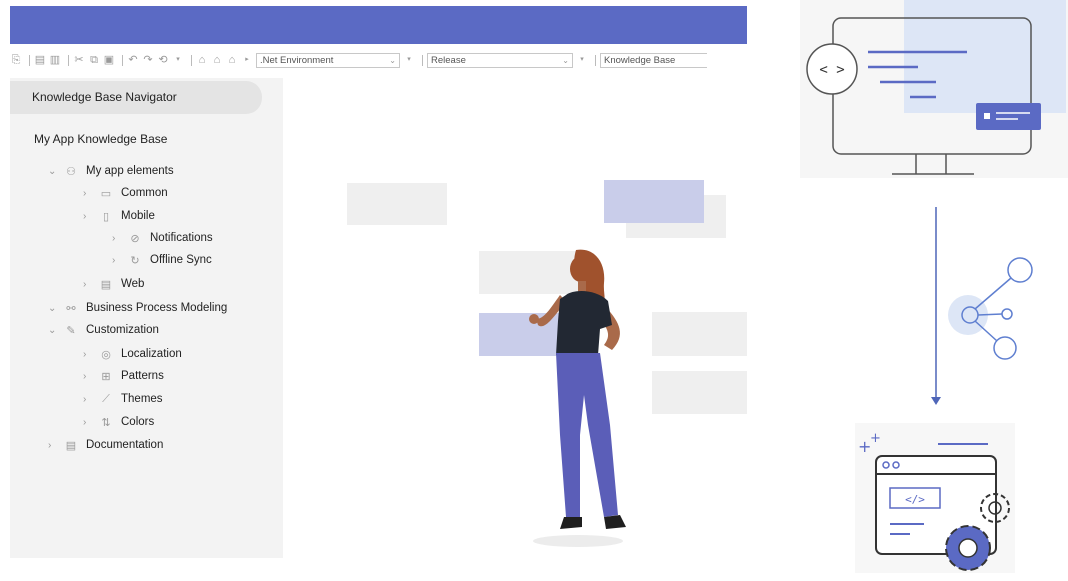 The image size is (1068, 581). I want to click on knowledge-base-select: Knowledge Base, so click(653, 60).